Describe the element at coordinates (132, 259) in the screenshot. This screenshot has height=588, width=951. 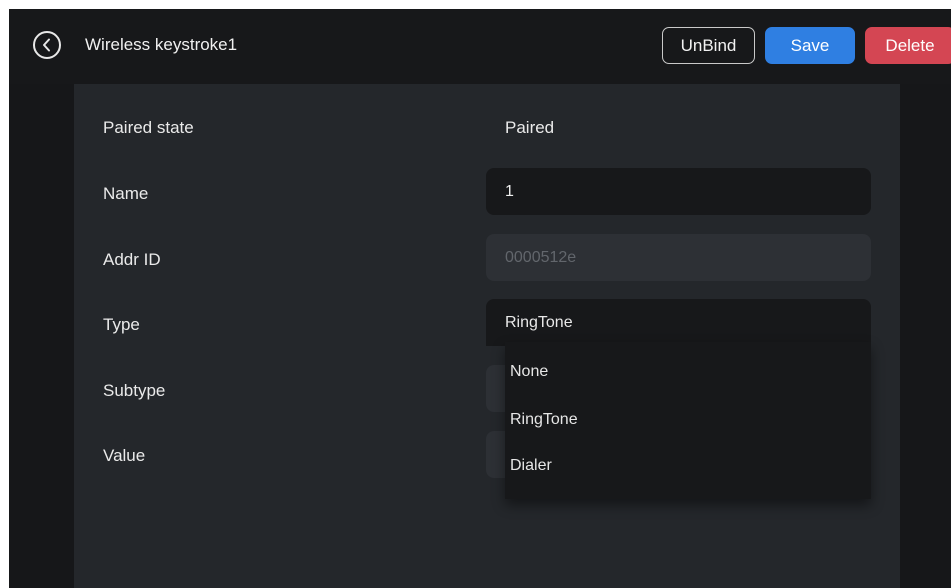
I see `addr-id-label: Addr ID` at that location.